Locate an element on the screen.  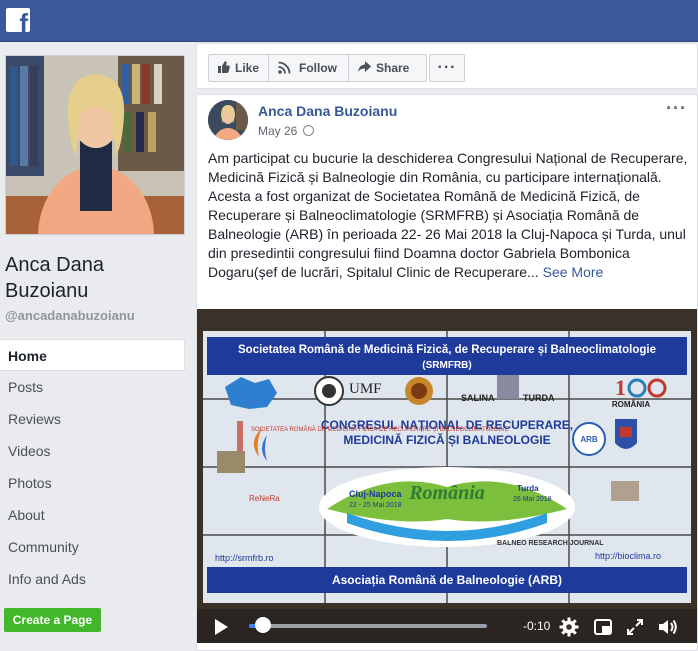
more-options-button: ··· is located at coordinates (447, 68).